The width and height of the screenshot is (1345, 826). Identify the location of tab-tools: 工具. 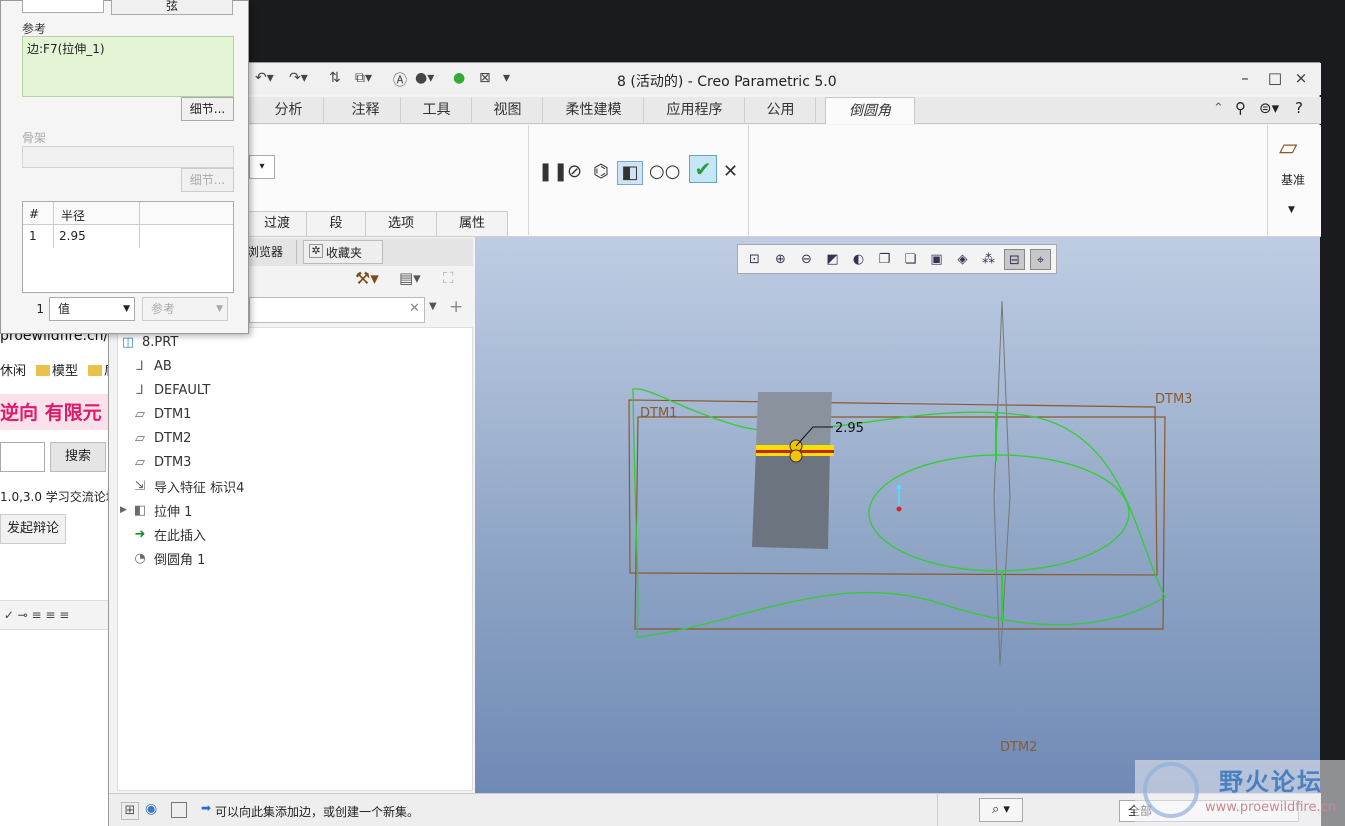
(437, 110).